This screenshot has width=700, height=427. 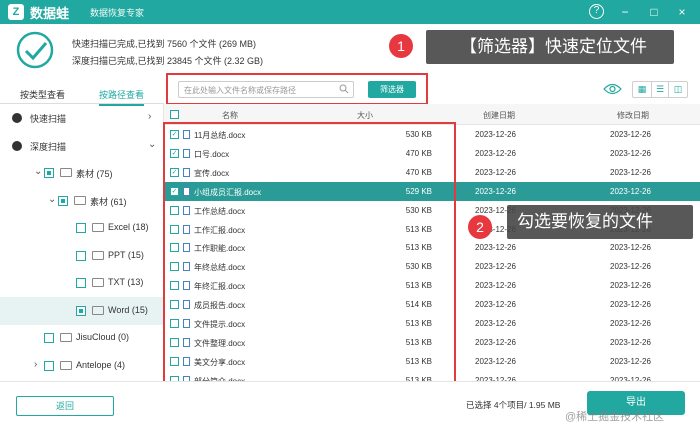 I want to click on tree-node: Excel (18), so click(x=82, y=228).